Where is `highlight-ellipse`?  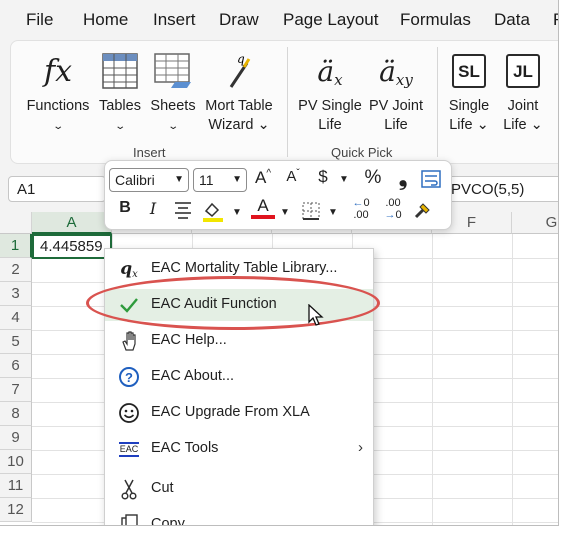 highlight-ellipse is located at coordinates (233, 303).